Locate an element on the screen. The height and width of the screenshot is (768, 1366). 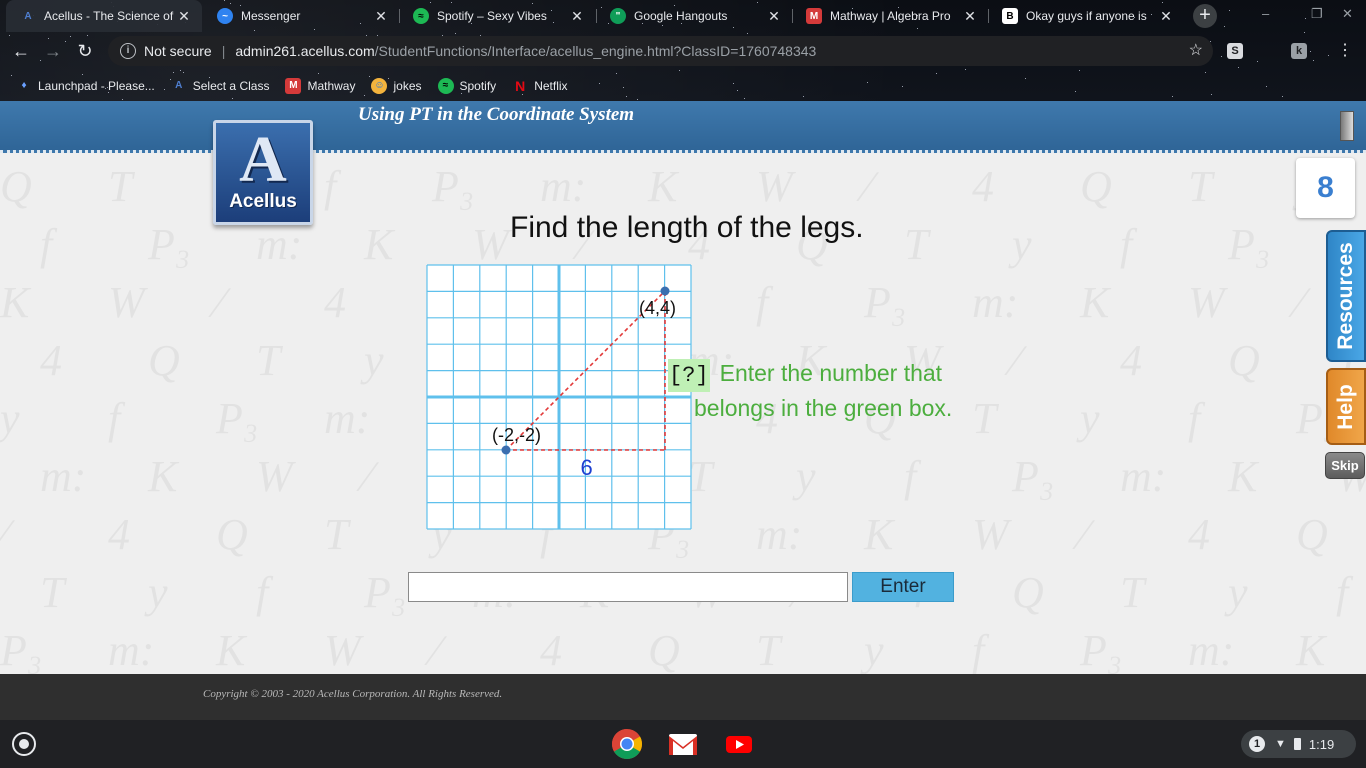
prompt-line-1: Enter the number that is located at coordinates (831, 373).